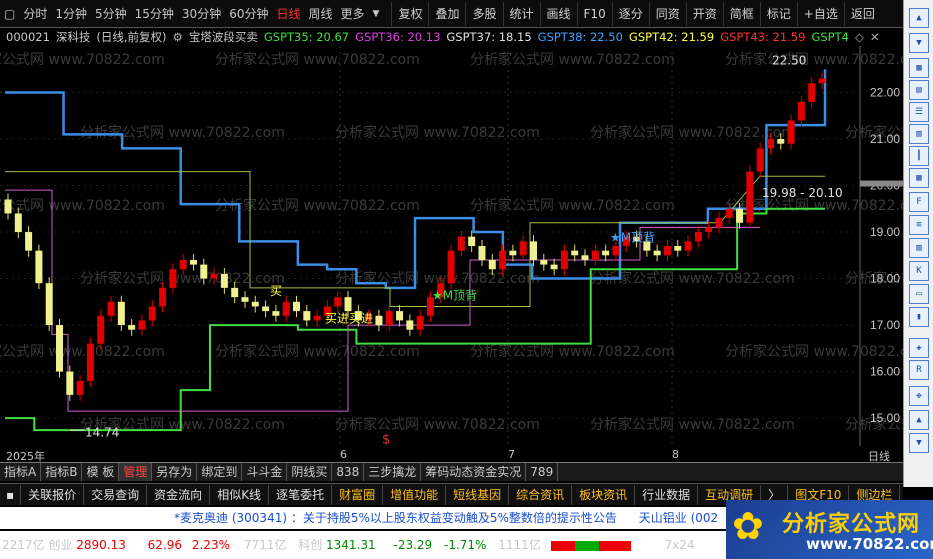  Describe the element at coordinates (919, 18) in the screenshot. I see `up-arrow-icon: ▲` at that location.